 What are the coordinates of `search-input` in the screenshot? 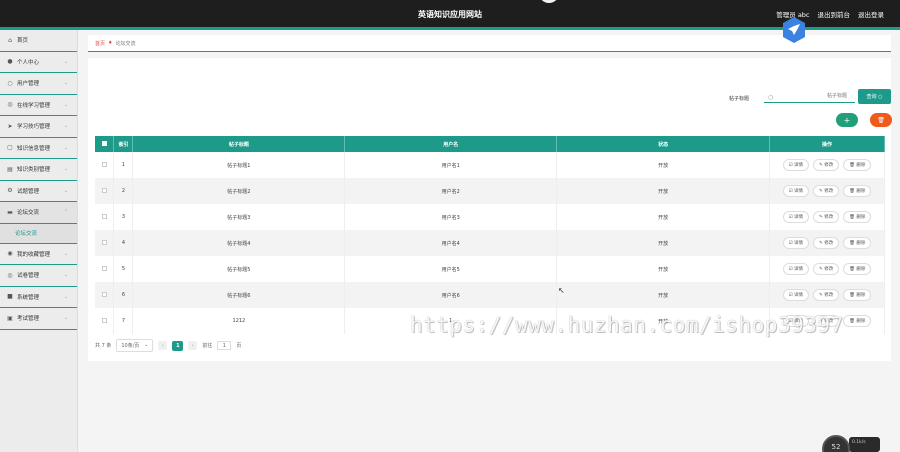 It's located at (809, 96).